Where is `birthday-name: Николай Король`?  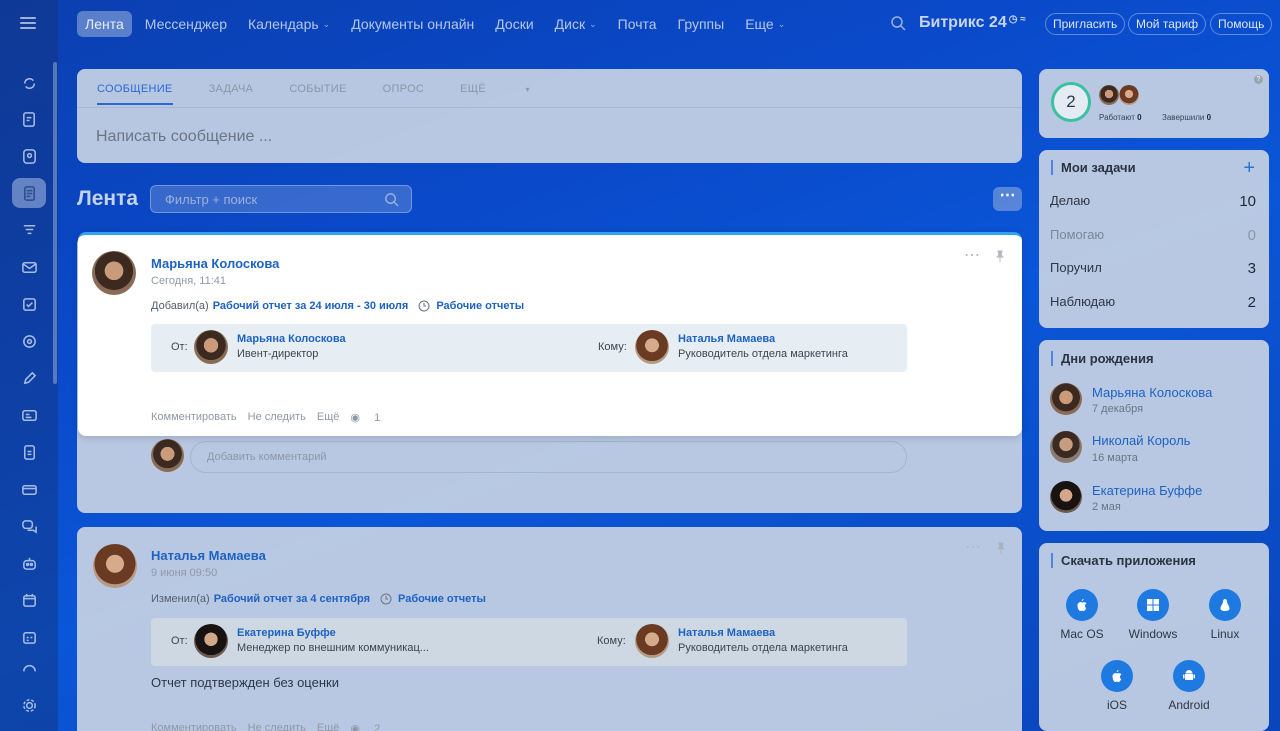 birthday-name: Николай Король is located at coordinates (1141, 440).